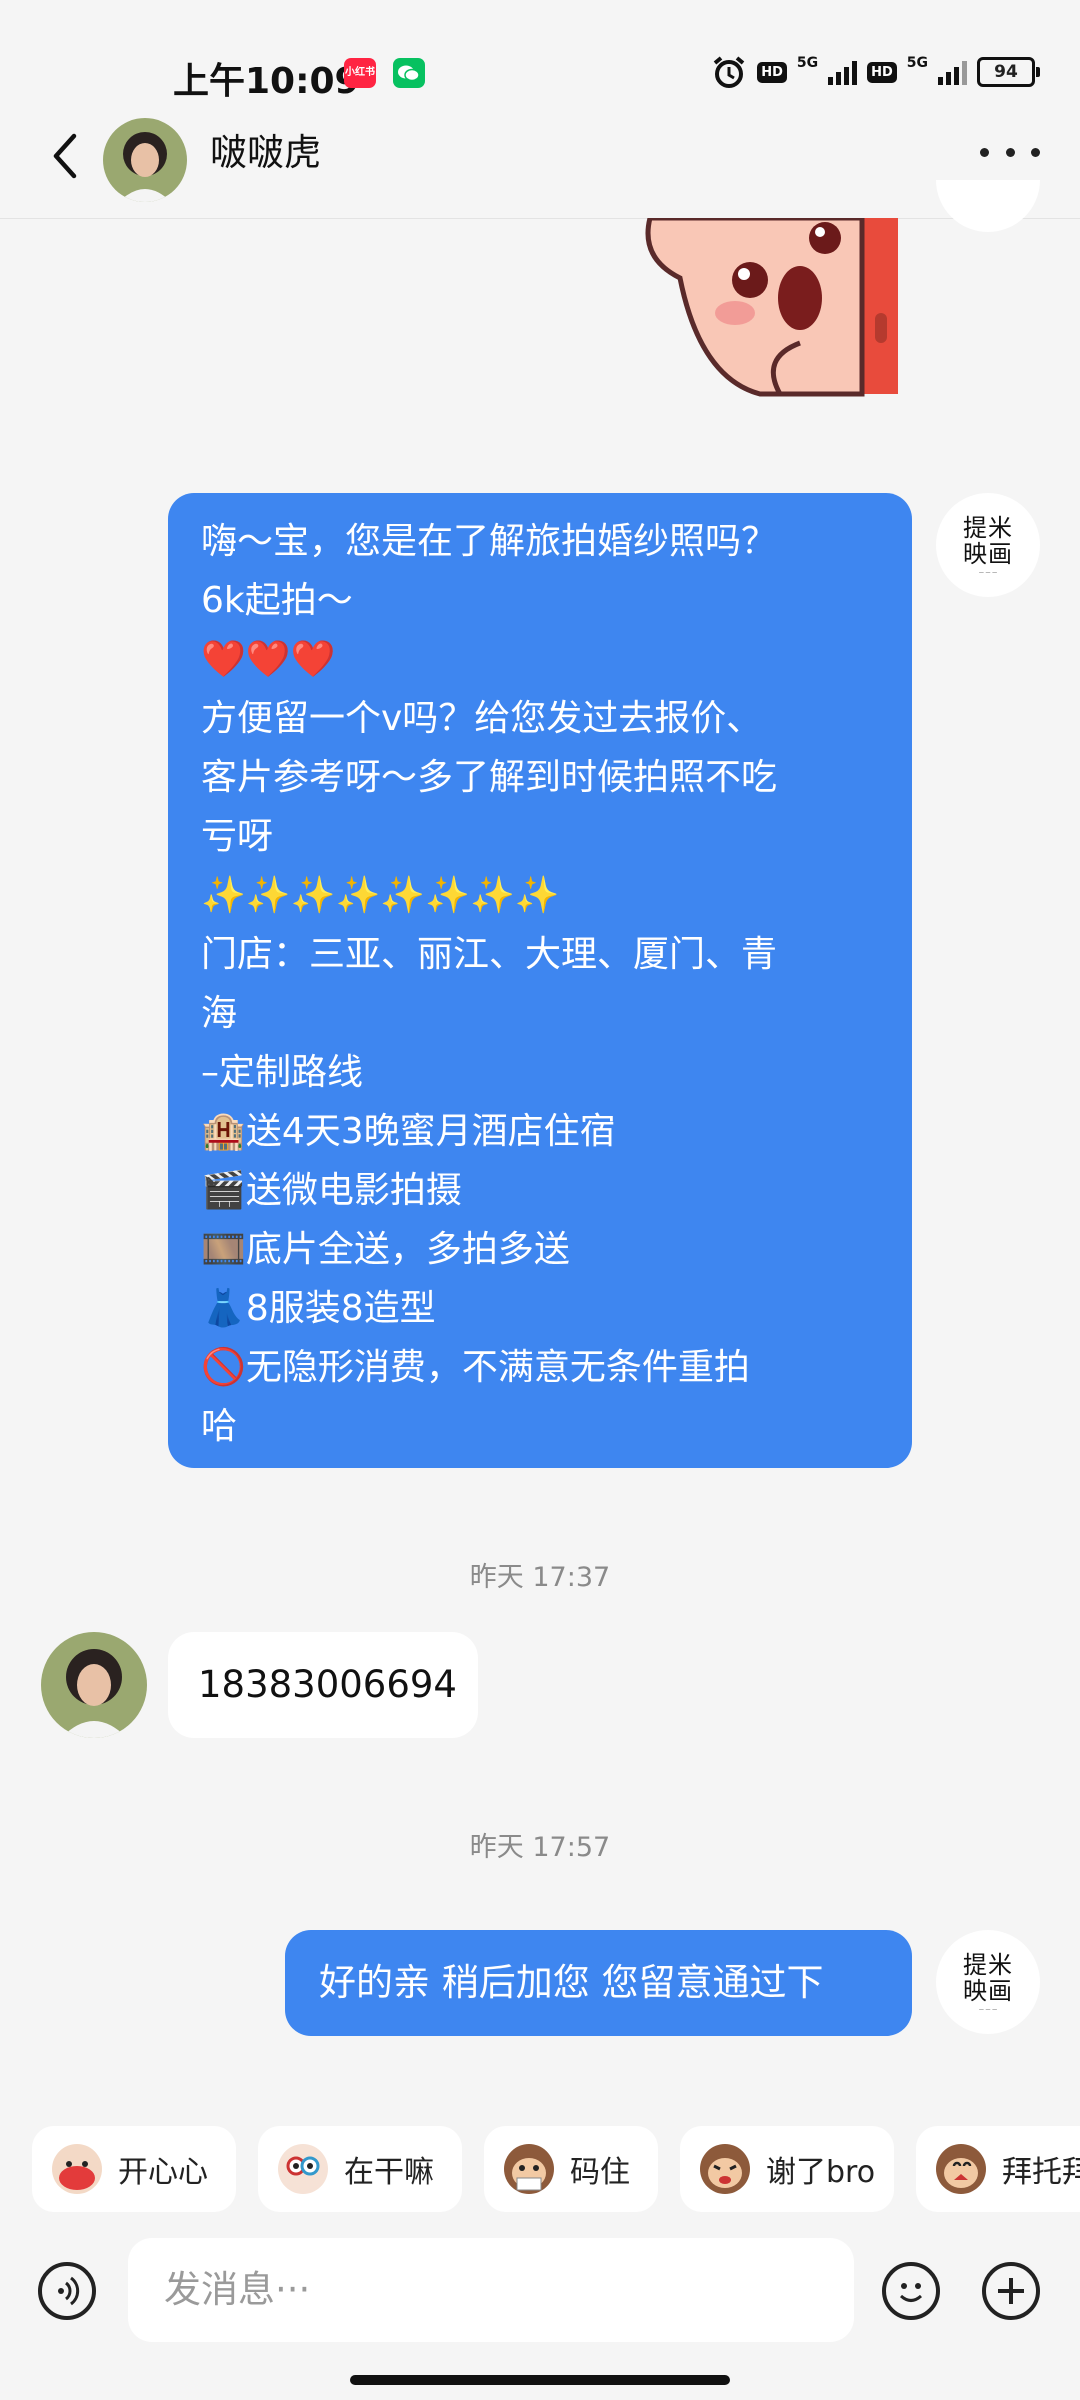 Image resolution: width=1080 pixels, height=2400 pixels. Describe the element at coordinates (807, 63) in the screenshot. I see `5g-label: 5G` at that location.